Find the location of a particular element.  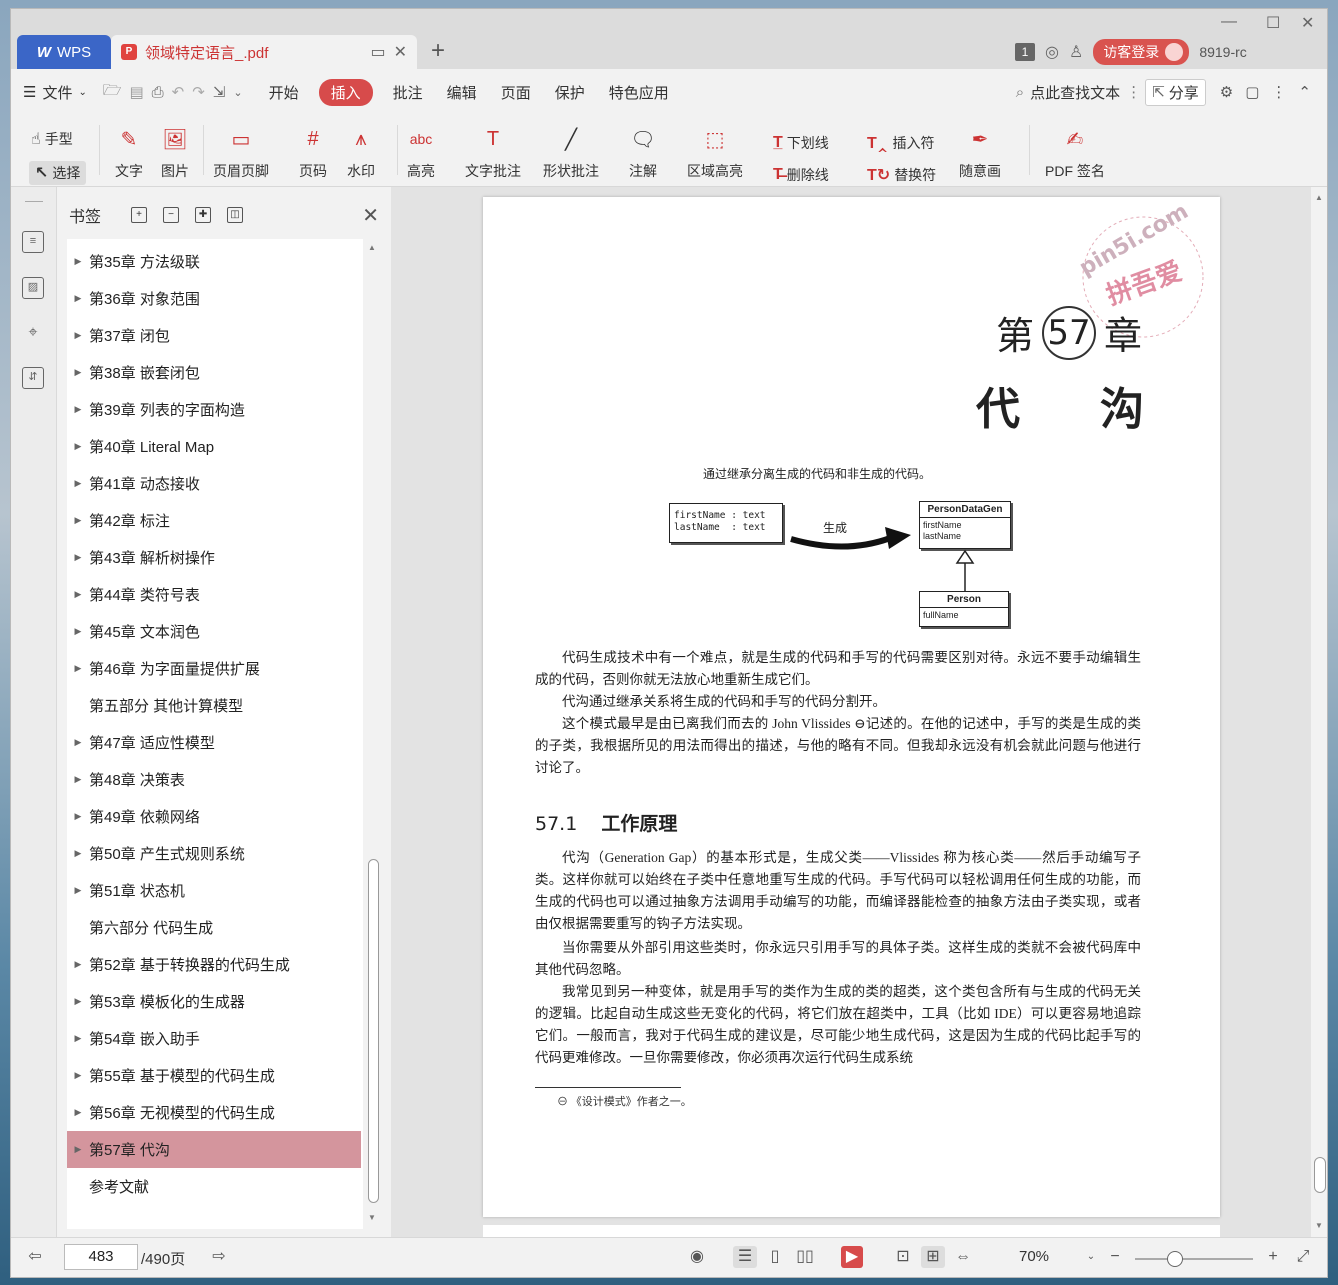

pdf-sign-button: ✍ PDF 签名 is located at coordinates (1075, 153).